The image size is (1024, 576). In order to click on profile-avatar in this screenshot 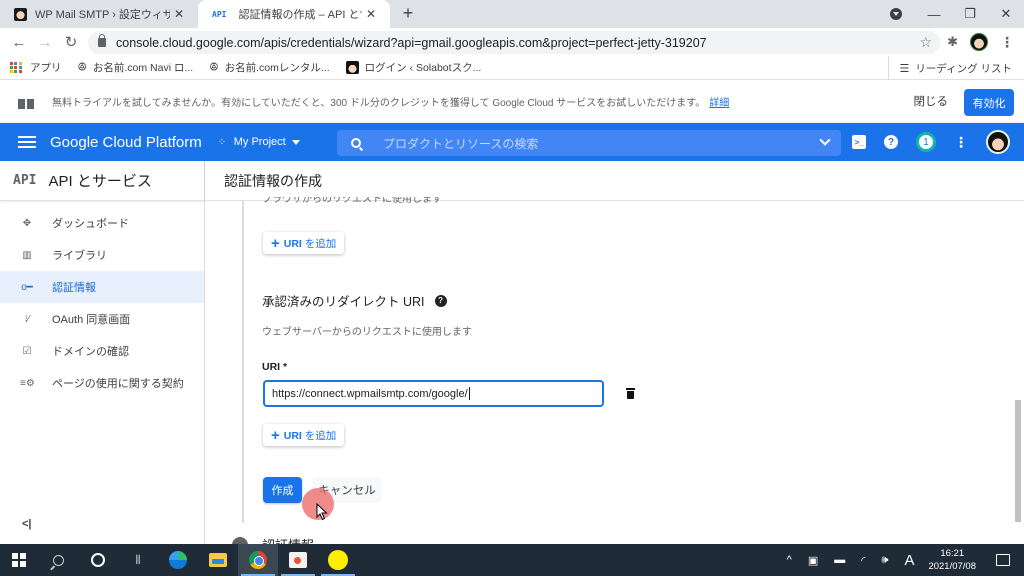, I will do `click(979, 42)`.